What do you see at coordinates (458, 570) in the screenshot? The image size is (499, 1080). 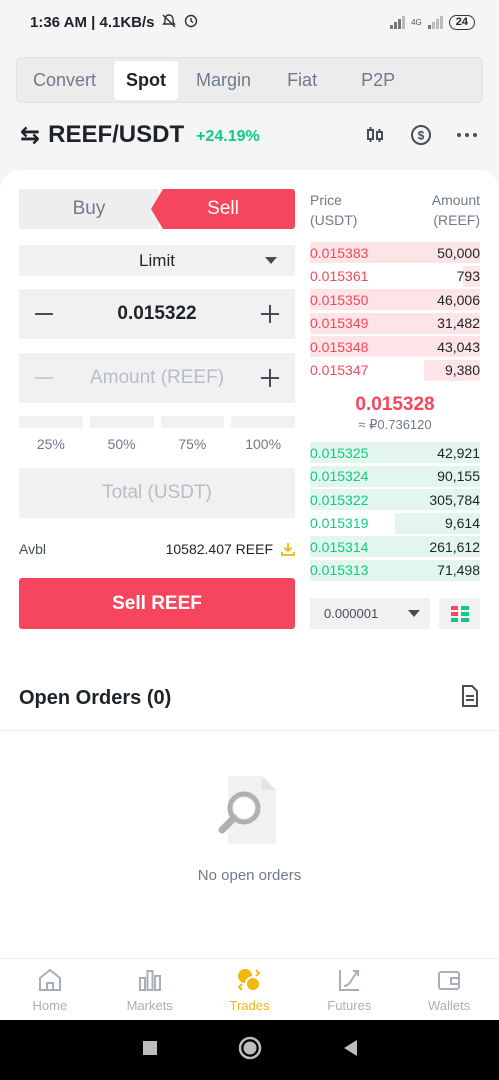 I see `bid-amount: 71,498` at bounding box center [458, 570].